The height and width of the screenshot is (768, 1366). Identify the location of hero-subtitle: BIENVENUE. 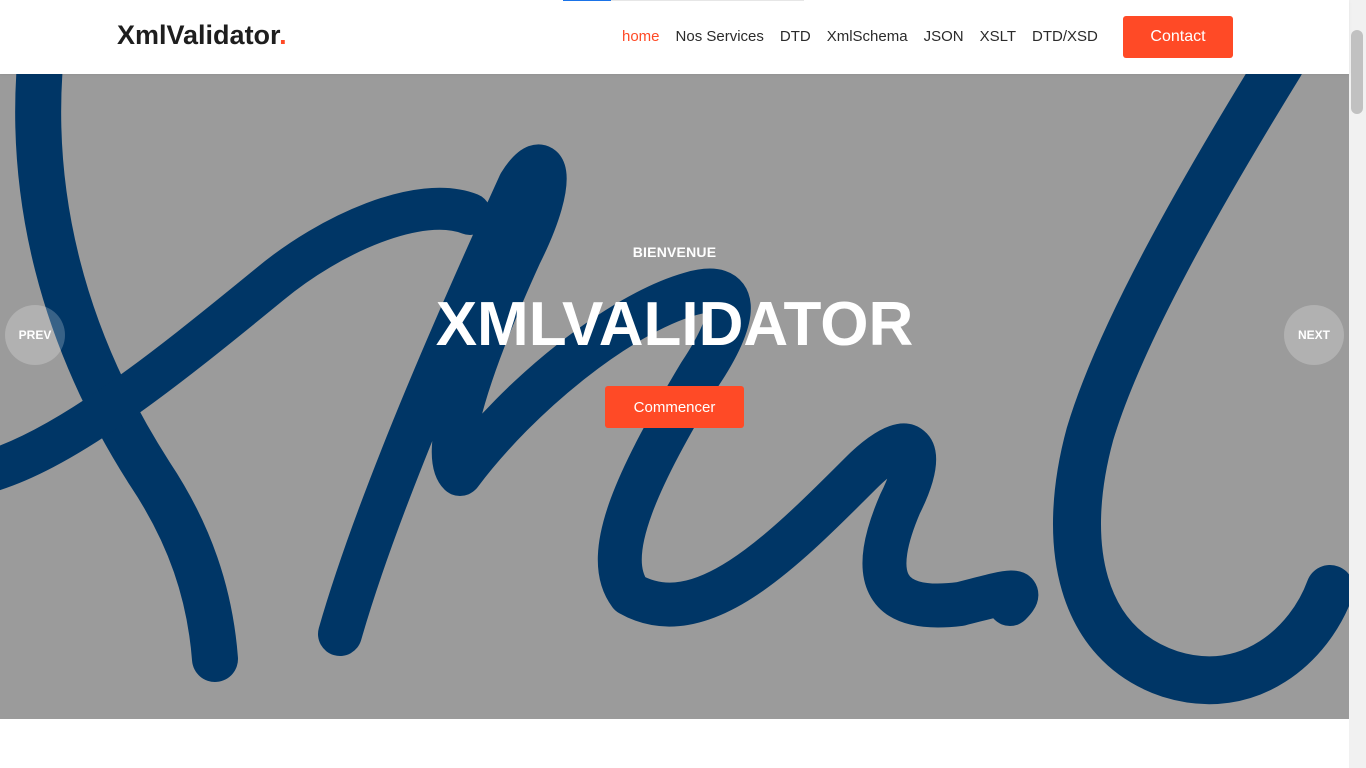
(674, 252).